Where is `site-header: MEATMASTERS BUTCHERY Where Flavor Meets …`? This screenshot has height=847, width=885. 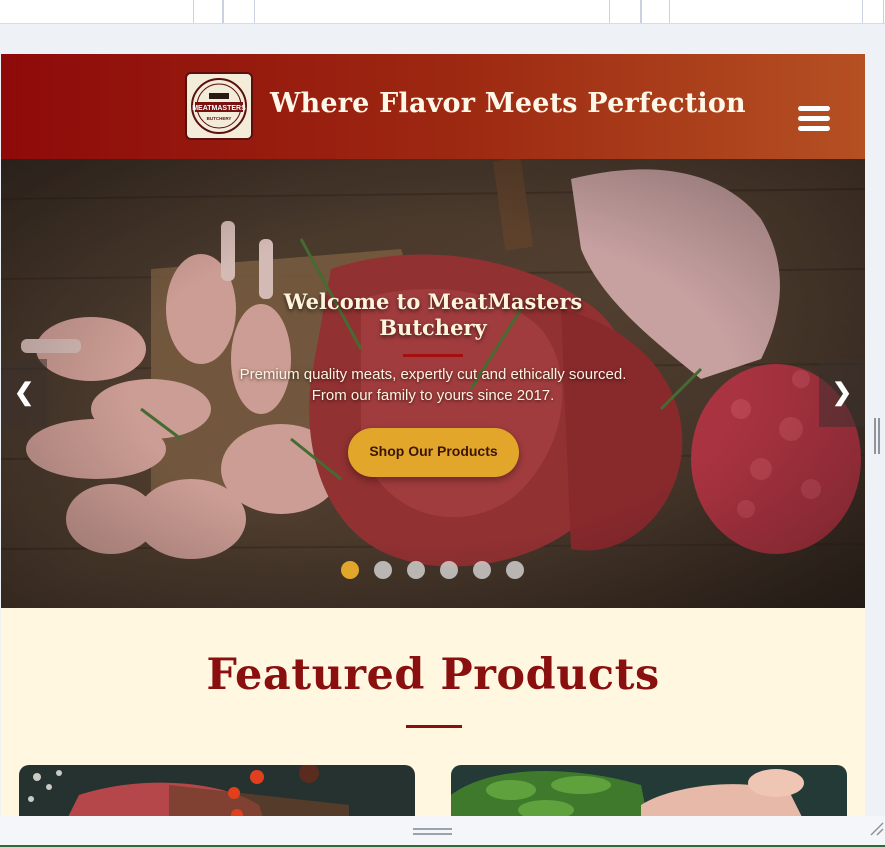
site-header: MEATMASTERS BUTCHERY Where Flavor Meets … is located at coordinates (433, 106).